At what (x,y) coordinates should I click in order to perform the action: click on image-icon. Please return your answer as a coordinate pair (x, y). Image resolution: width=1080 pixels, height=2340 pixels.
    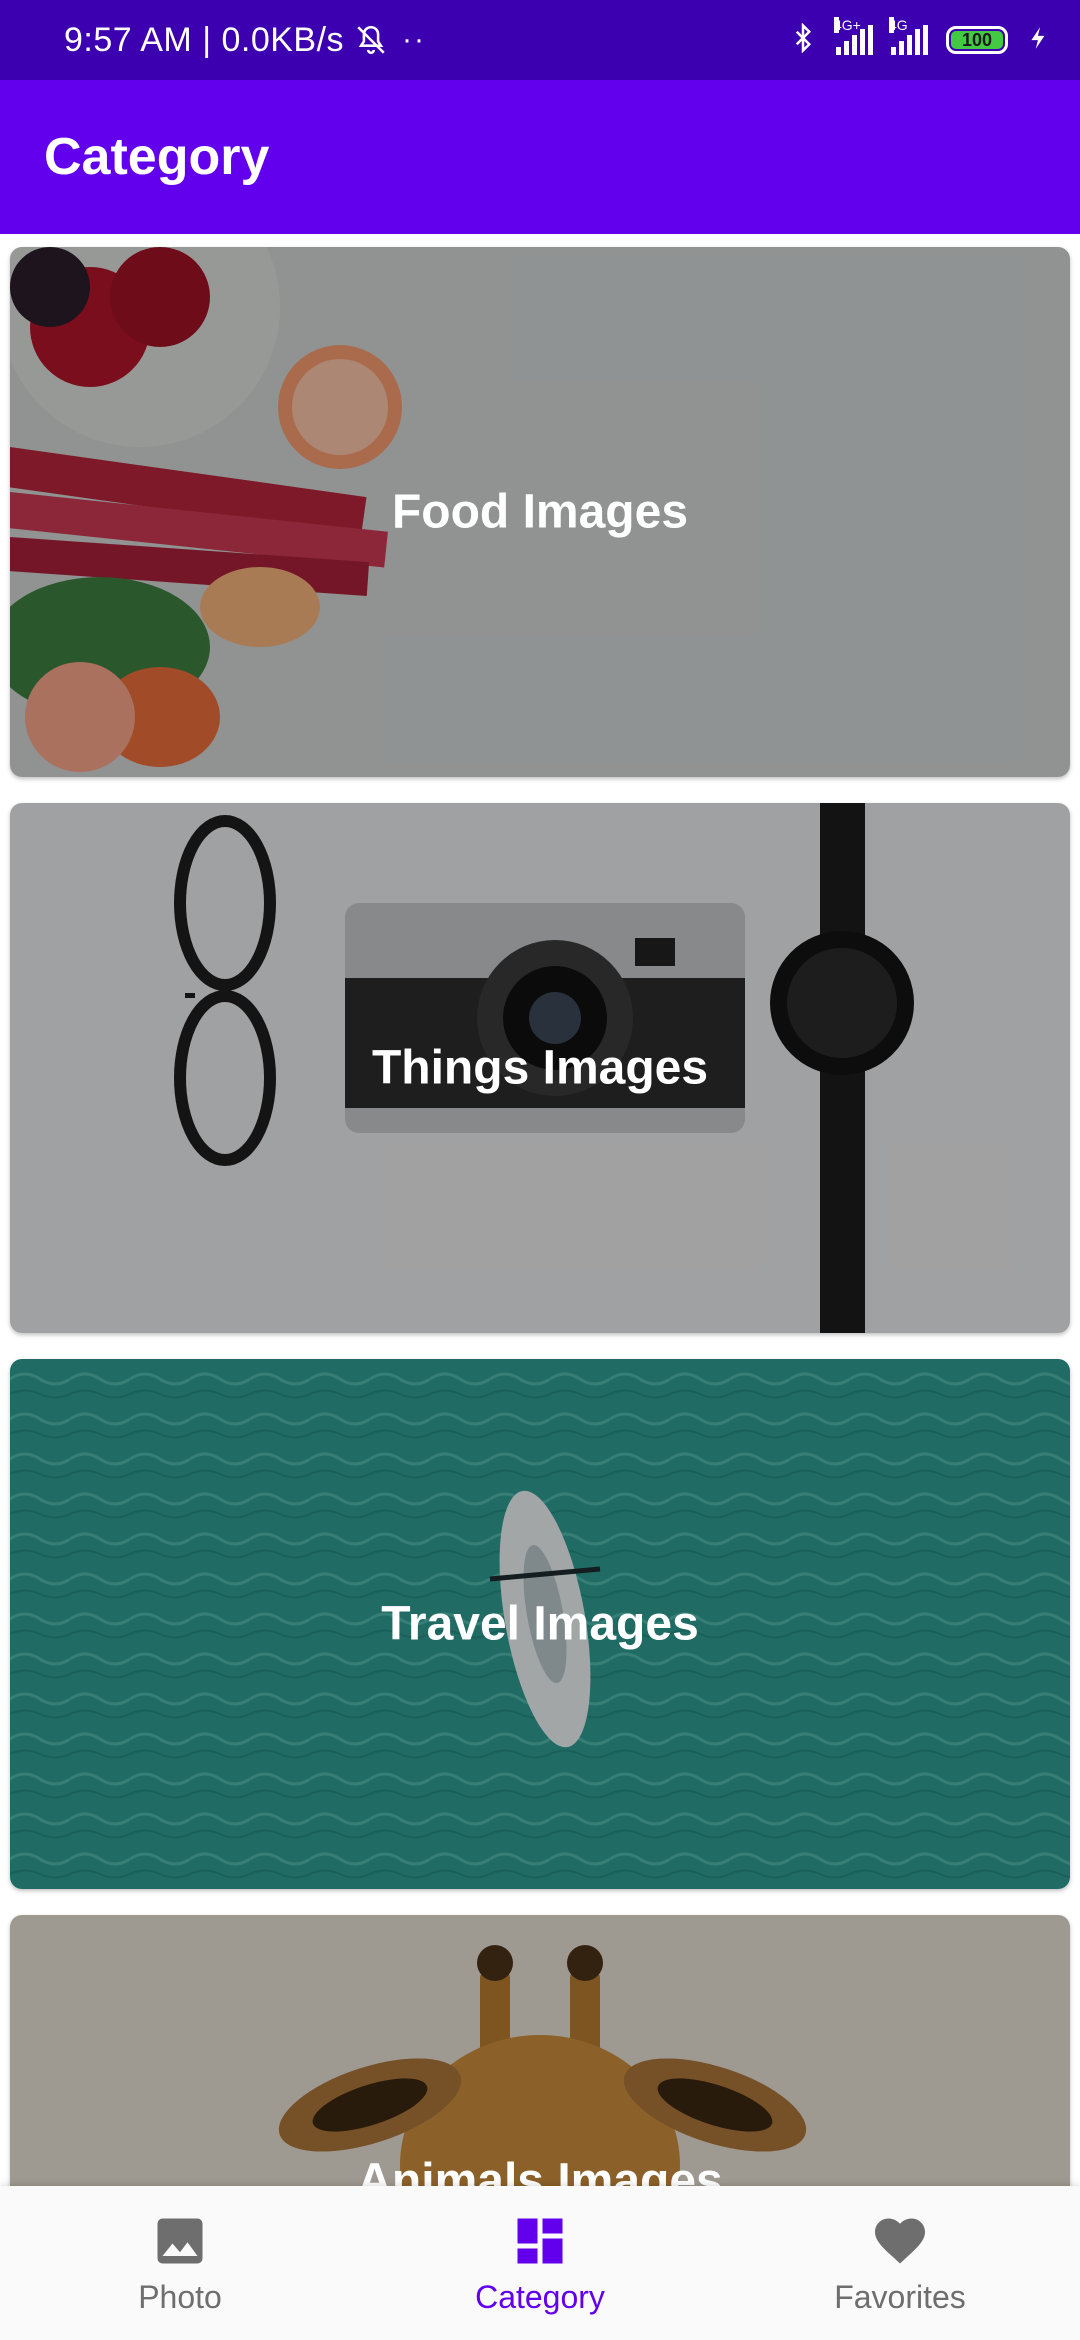
    Looking at the image, I should click on (180, 2240).